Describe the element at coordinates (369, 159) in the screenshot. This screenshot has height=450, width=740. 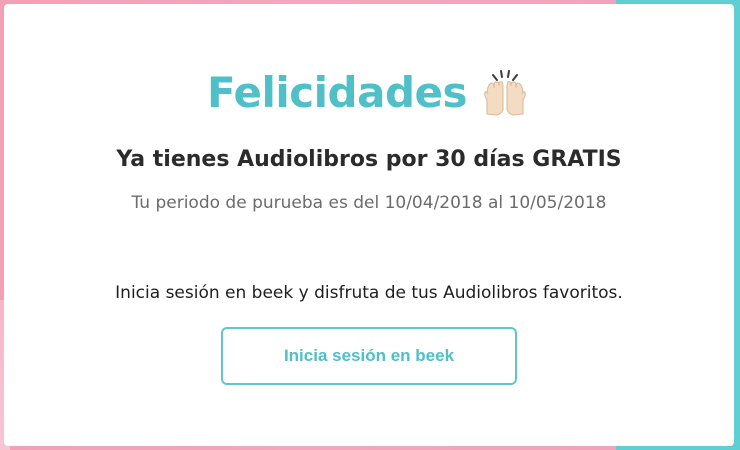
I see `trial-headline: Ya tienes Audiolibros por 30 días GRATIS` at that location.